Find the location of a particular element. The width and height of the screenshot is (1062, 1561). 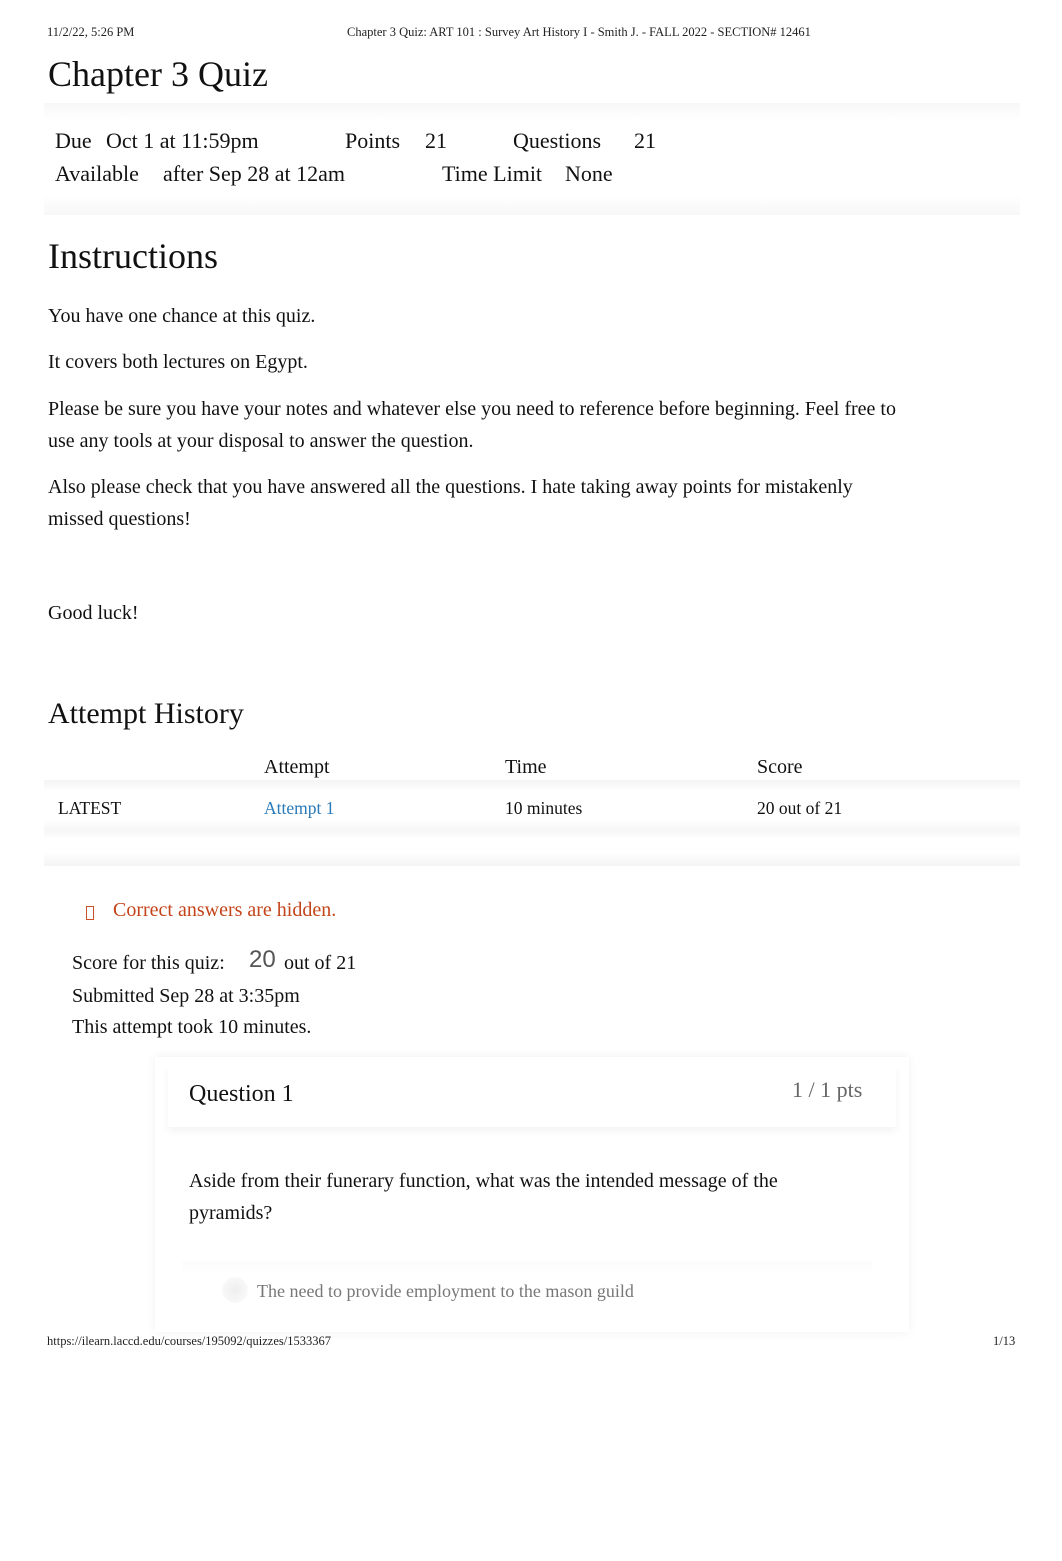

print-datetime: 11/2/22, 5:26 PM is located at coordinates (91, 32).